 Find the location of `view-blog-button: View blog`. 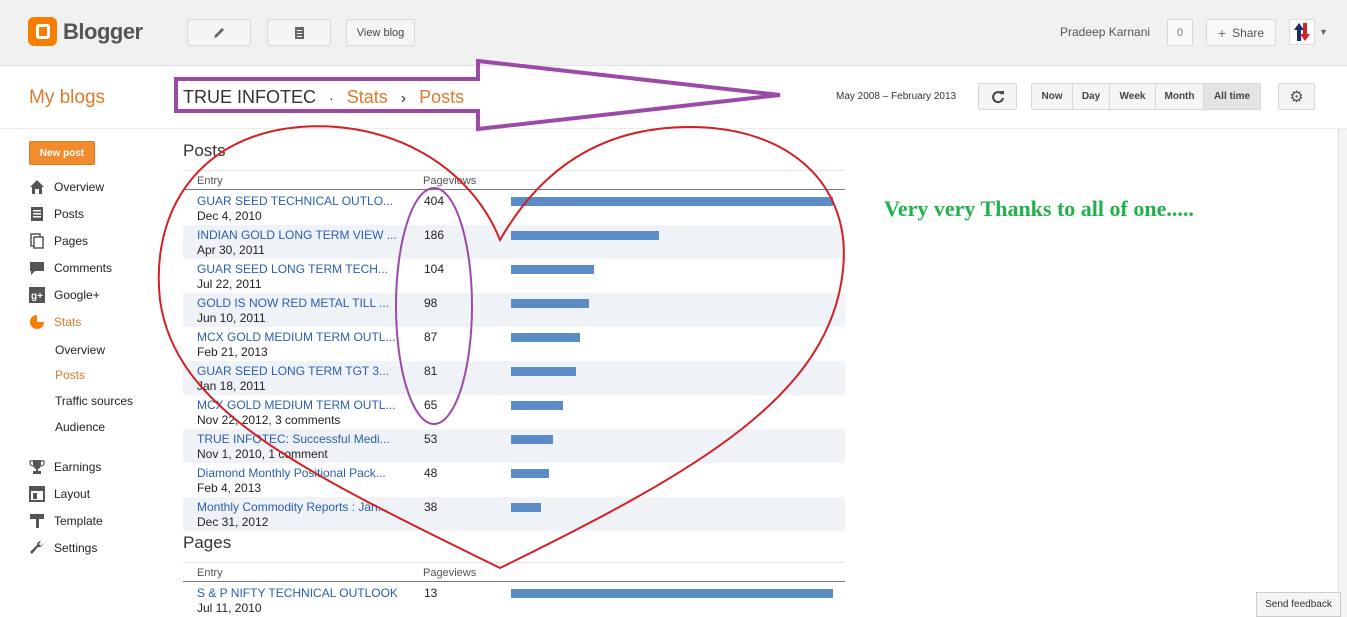

view-blog-button: View blog is located at coordinates (380, 32).